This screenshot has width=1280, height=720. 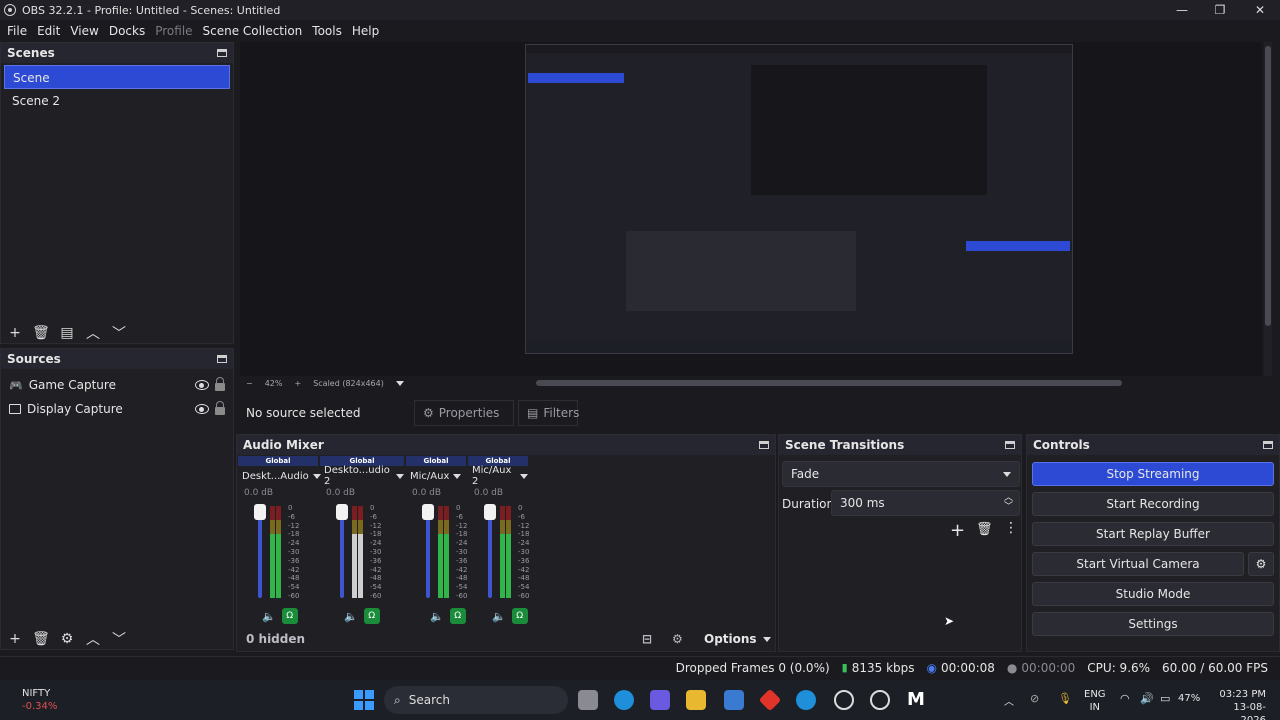 I want to click on add-transition-button: +, so click(x=957, y=530).